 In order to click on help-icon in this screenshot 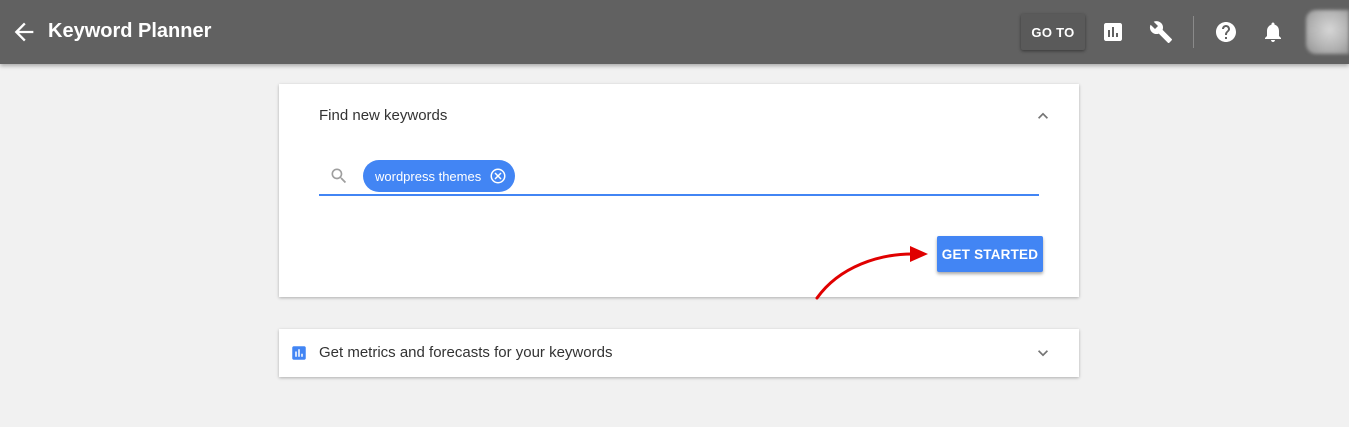, I will do `click(1226, 32)`.